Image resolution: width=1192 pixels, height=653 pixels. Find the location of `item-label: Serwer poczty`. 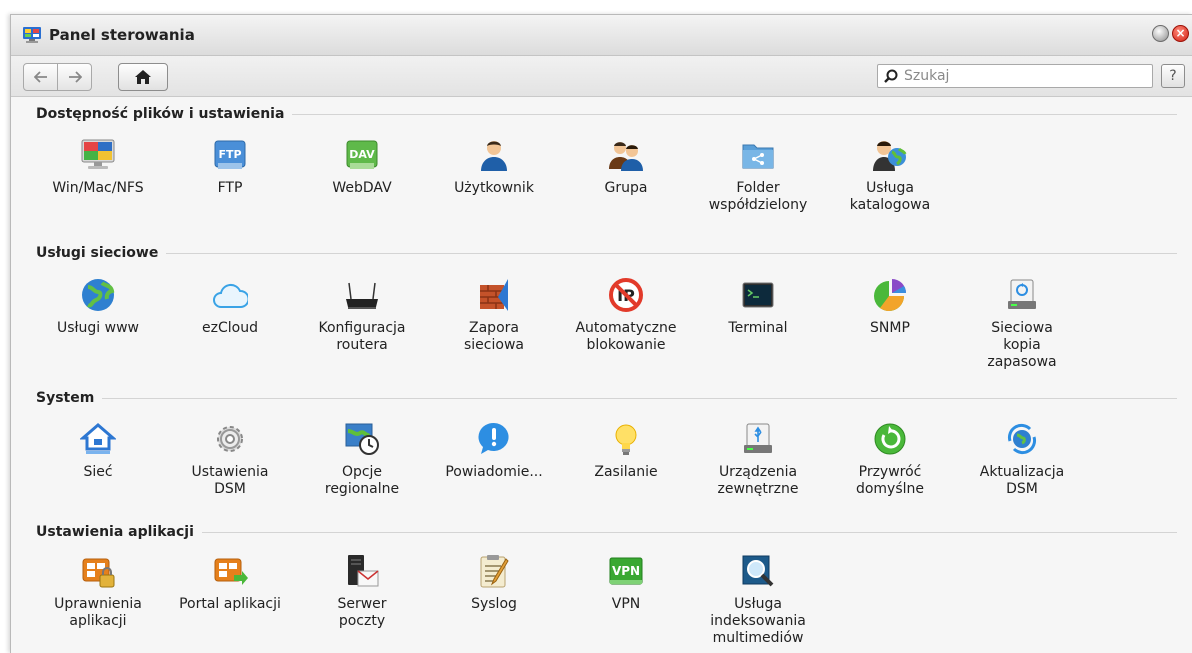

item-label: Serwer poczty is located at coordinates (362, 612).